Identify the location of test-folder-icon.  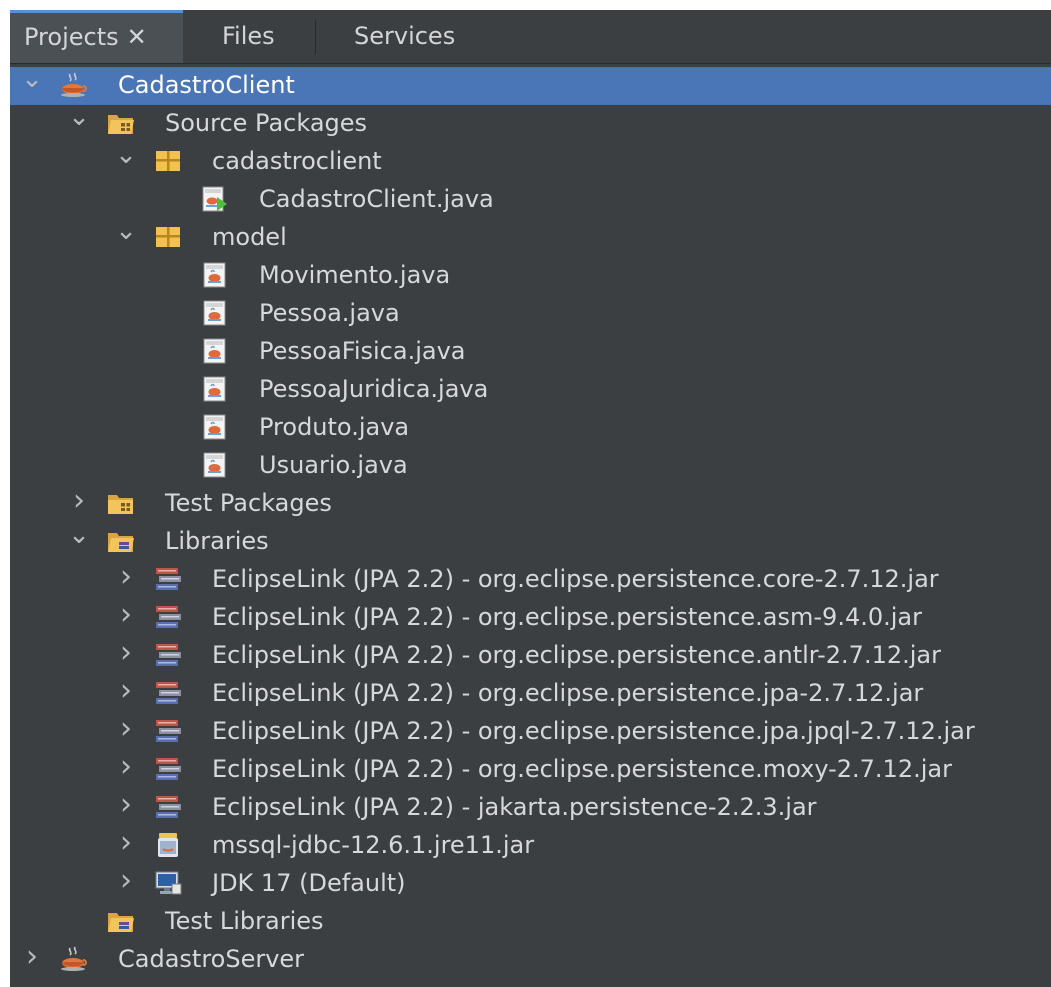
(121, 503).